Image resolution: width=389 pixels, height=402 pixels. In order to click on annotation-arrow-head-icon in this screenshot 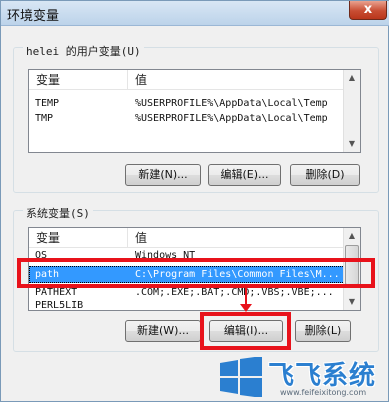, I will do `click(246, 308)`.